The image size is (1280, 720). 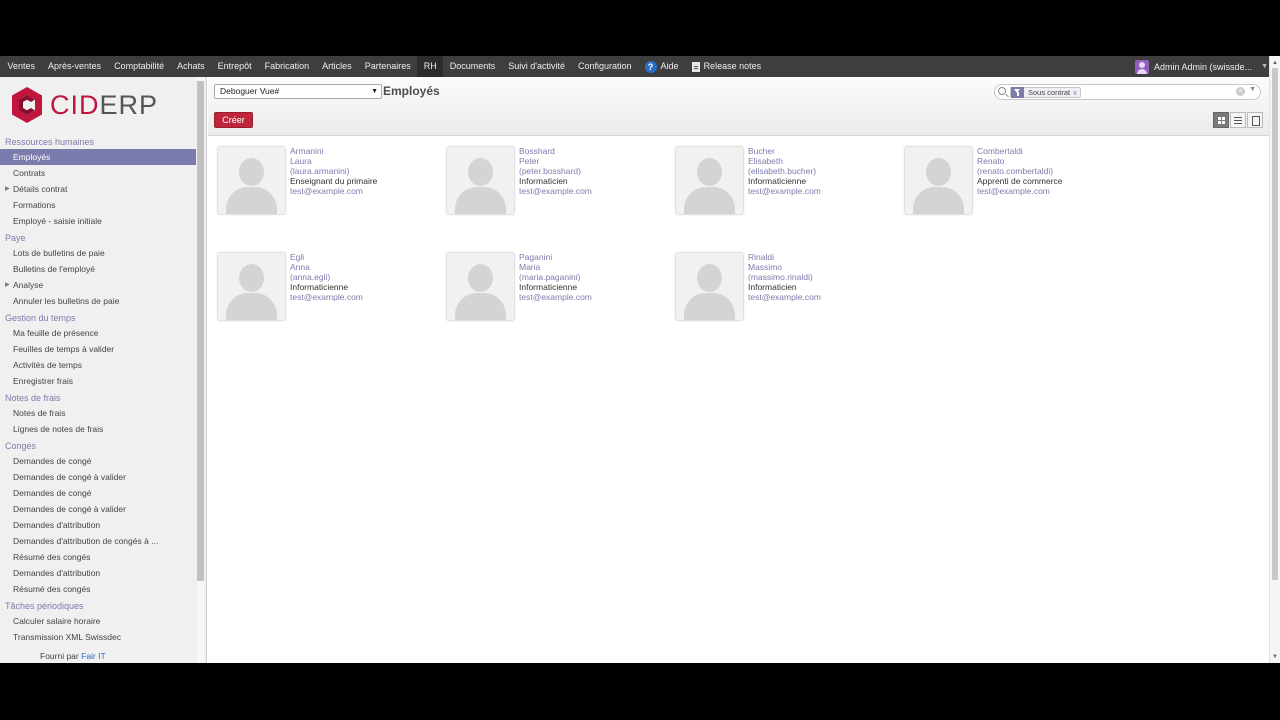 What do you see at coordinates (411, 91) in the screenshot?
I see `page-title: Employés` at bounding box center [411, 91].